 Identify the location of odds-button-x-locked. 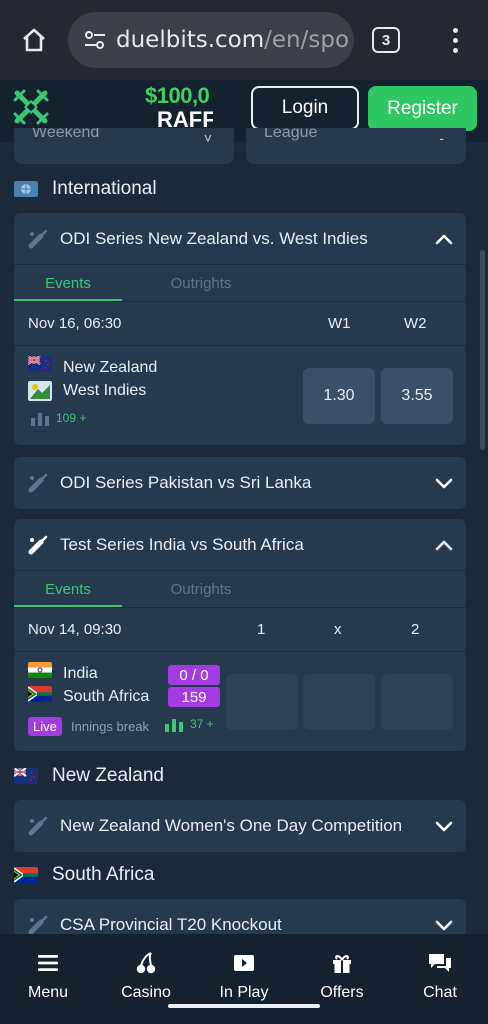
(339, 702).